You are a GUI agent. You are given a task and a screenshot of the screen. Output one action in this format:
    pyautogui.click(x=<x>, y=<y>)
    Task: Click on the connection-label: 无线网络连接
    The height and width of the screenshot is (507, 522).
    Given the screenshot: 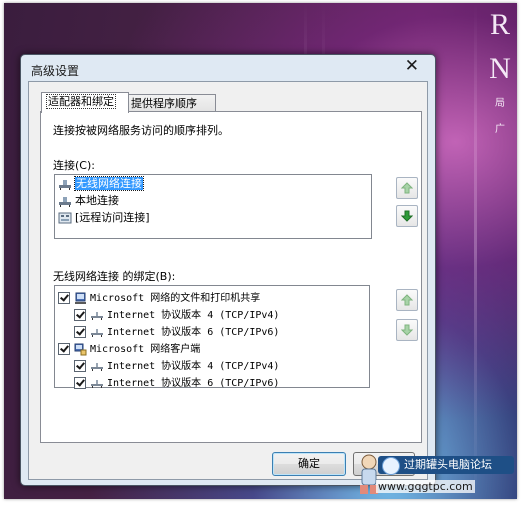 What is the action you would take?
    pyautogui.click(x=109, y=183)
    